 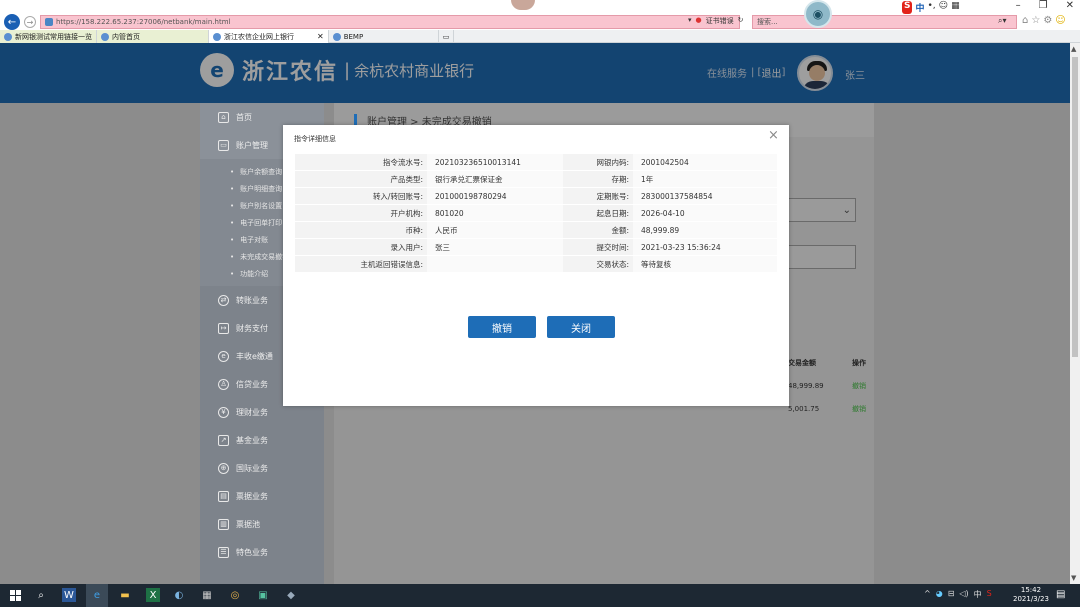 What do you see at coordinates (207, 595) in the screenshot?
I see `calculator-icon: ▦` at bounding box center [207, 595].